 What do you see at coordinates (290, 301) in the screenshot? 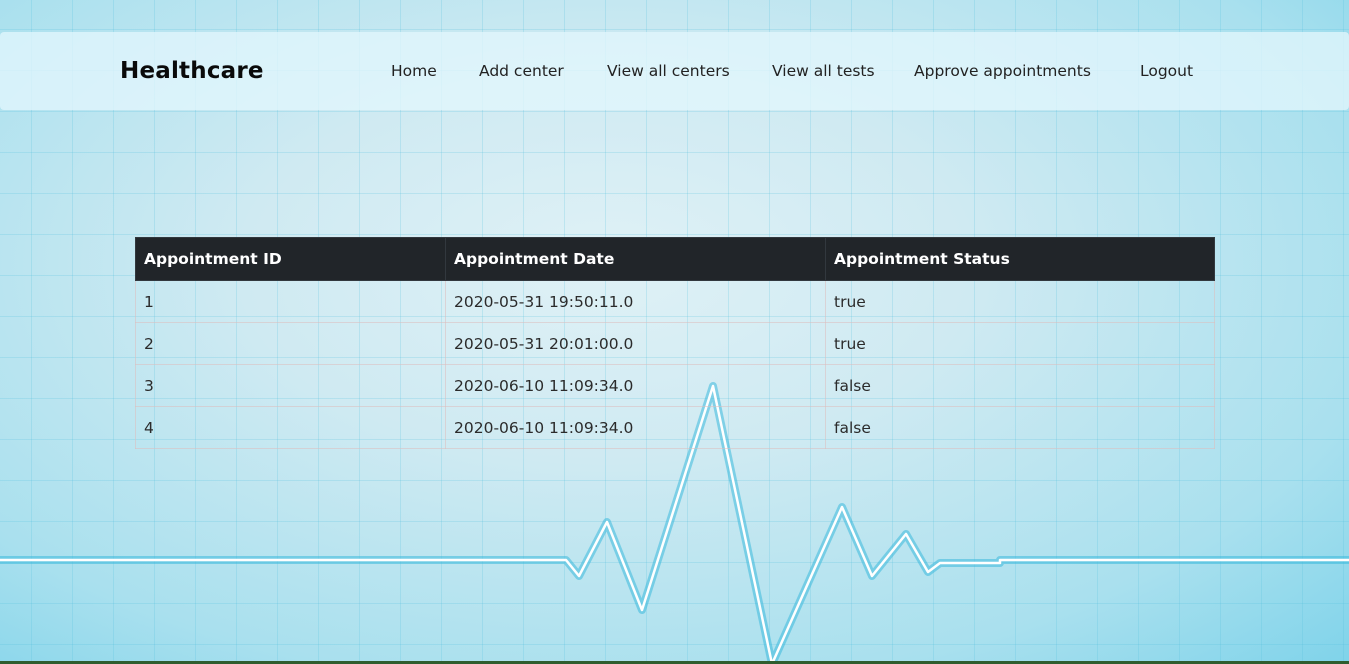
I see `appointment-id-cell: 1` at bounding box center [290, 301].